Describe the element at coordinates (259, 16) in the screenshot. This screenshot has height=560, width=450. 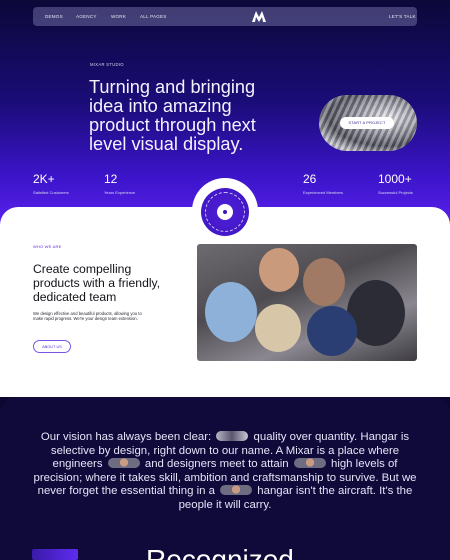
I see `mixar-logo-icon` at that location.